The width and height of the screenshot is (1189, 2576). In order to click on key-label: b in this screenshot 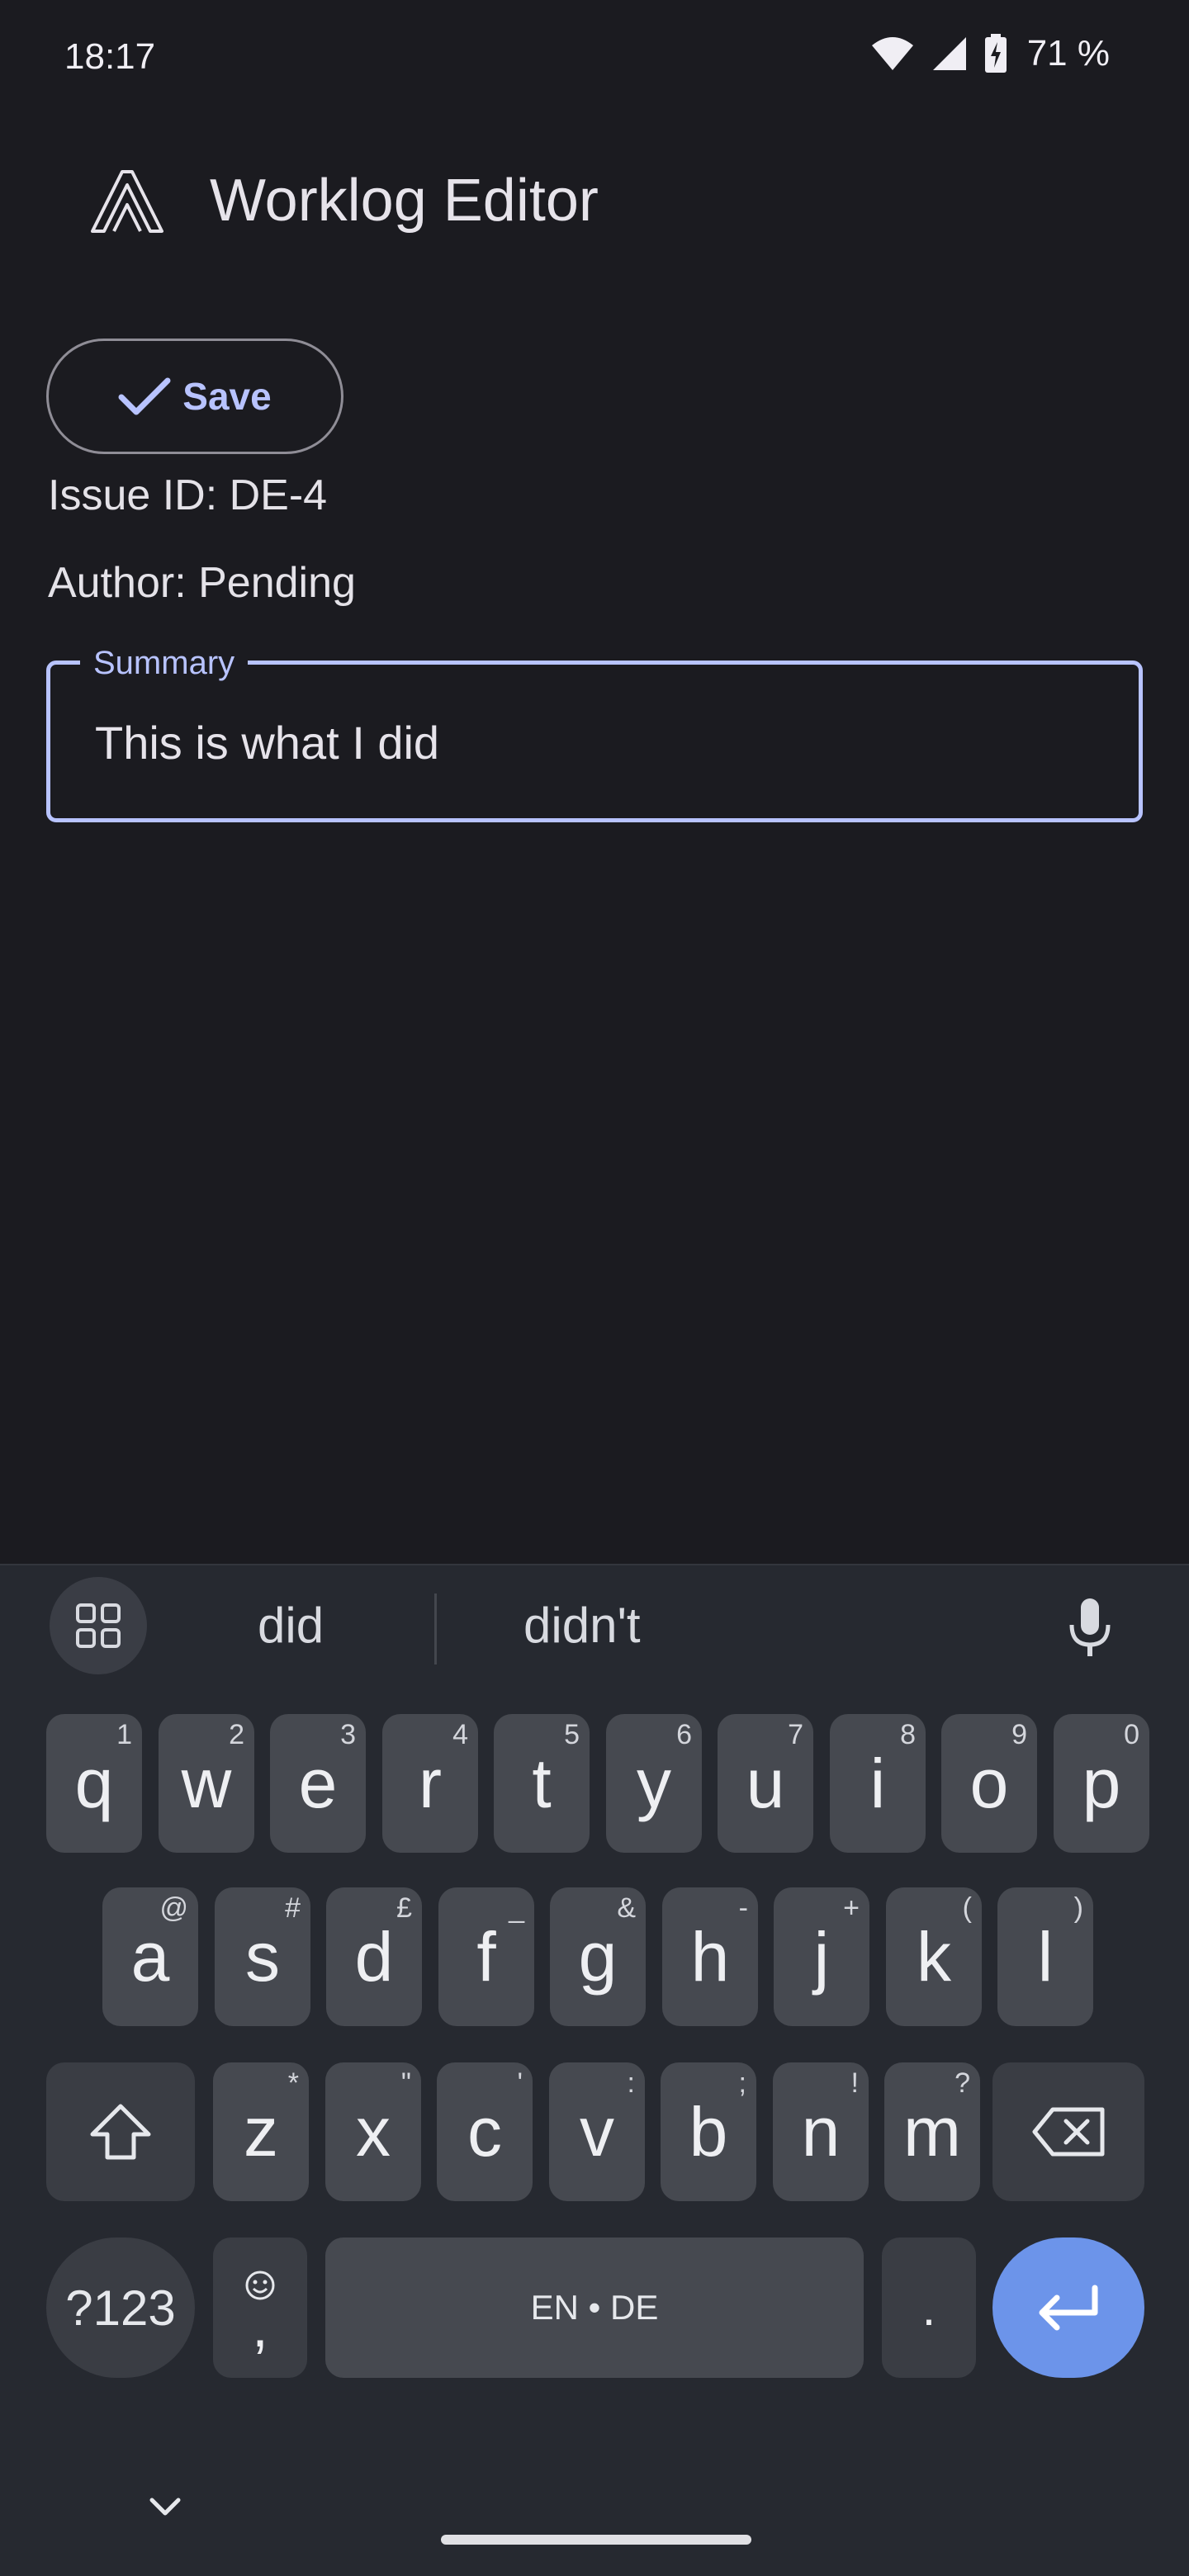, I will do `click(708, 2131)`.